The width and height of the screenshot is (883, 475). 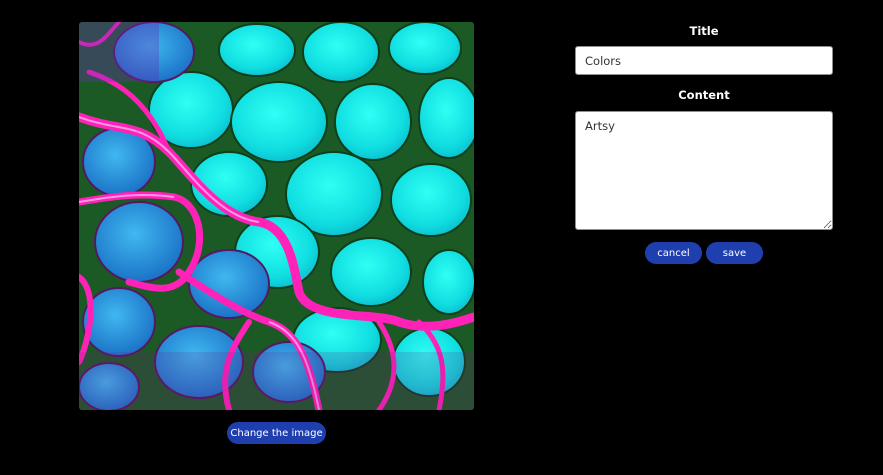 What do you see at coordinates (673, 253) in the screenshot?
I see `cancel-button: cancel` at bounding box center [673, 253].